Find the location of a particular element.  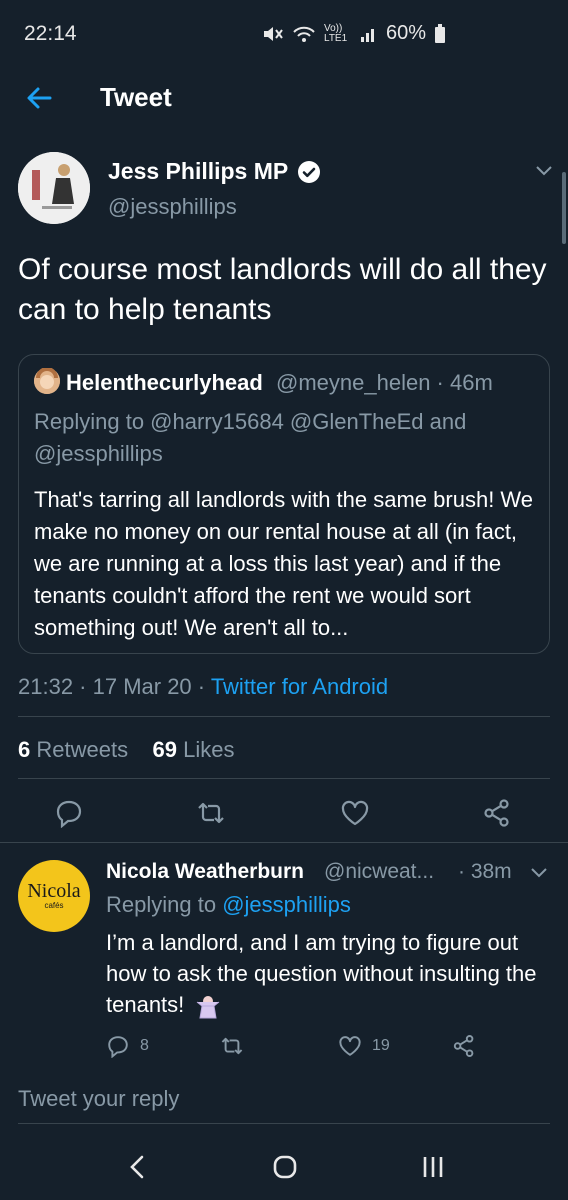

avatar is located at coordinates (54, 188).